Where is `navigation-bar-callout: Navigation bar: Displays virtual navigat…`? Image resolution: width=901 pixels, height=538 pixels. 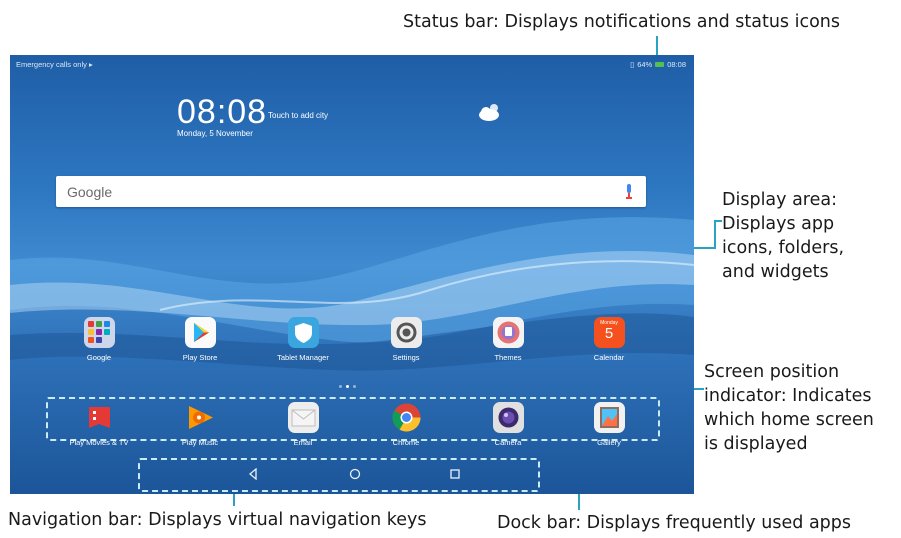 navigation-bar-callout: Navigation bar: Displays virtual navigat… is located at coordinates (217, 520).